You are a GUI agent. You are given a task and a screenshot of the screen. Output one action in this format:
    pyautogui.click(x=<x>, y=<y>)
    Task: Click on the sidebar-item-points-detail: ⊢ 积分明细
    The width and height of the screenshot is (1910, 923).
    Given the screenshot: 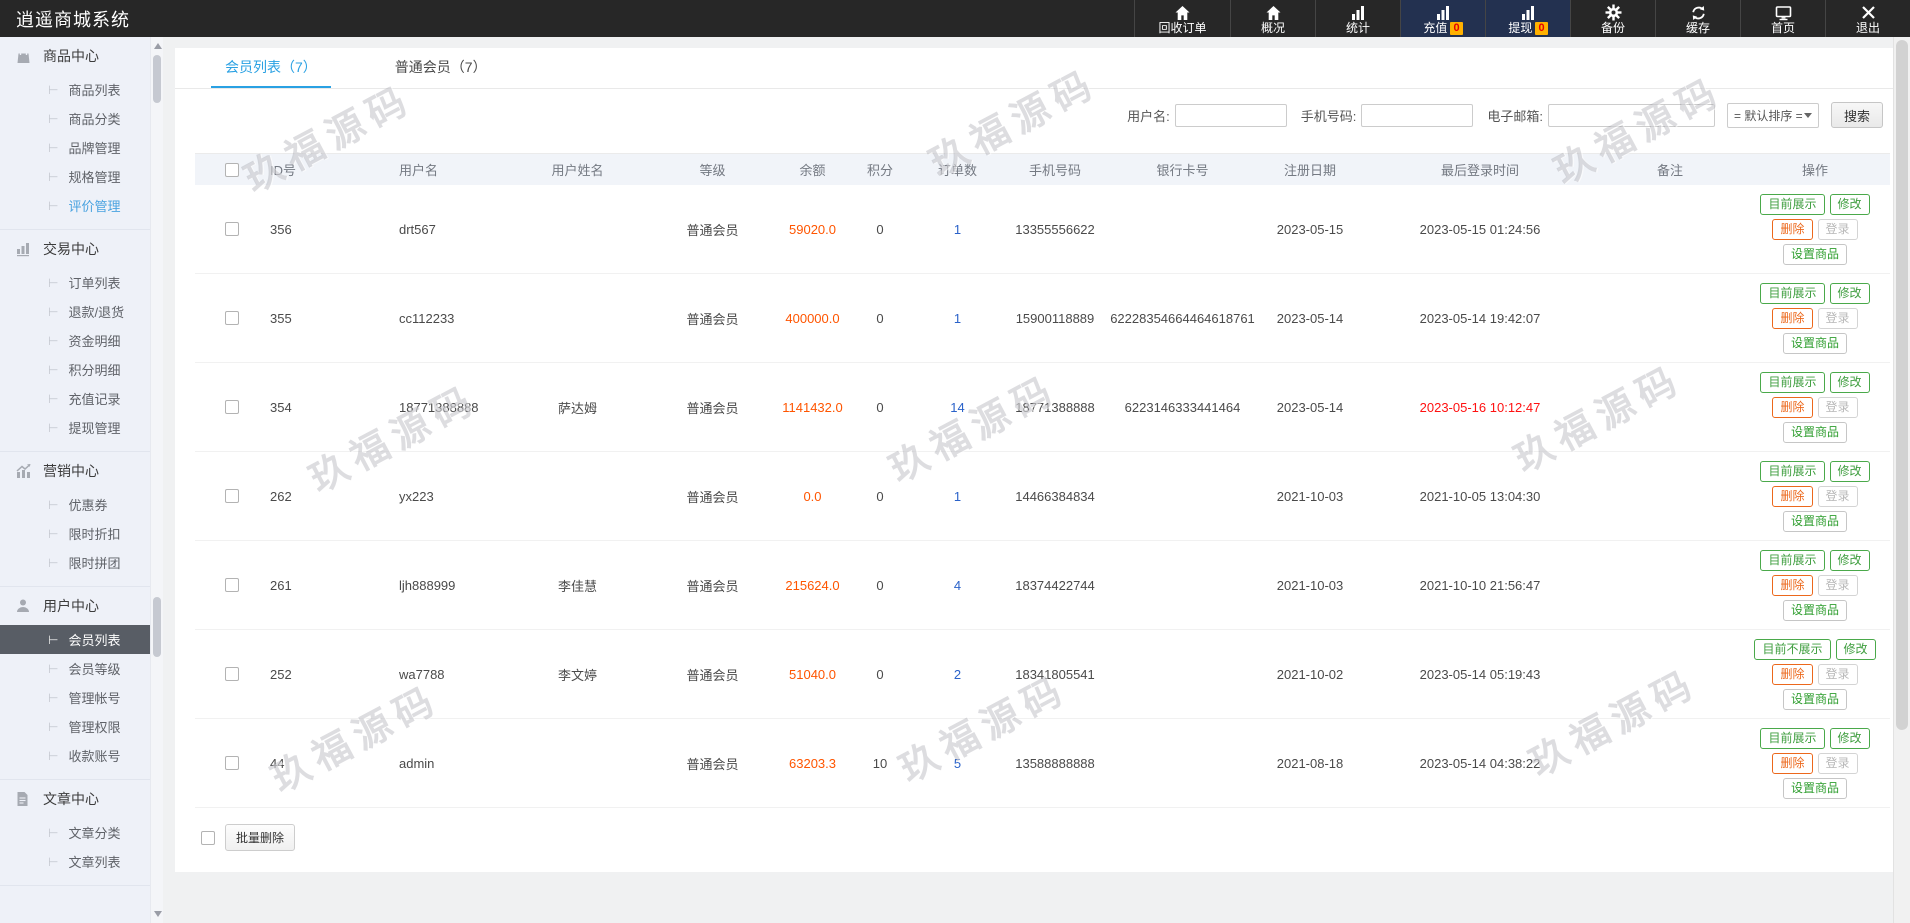 What is the action you would take?
    pyautogui.click(x=75, y=369)
    